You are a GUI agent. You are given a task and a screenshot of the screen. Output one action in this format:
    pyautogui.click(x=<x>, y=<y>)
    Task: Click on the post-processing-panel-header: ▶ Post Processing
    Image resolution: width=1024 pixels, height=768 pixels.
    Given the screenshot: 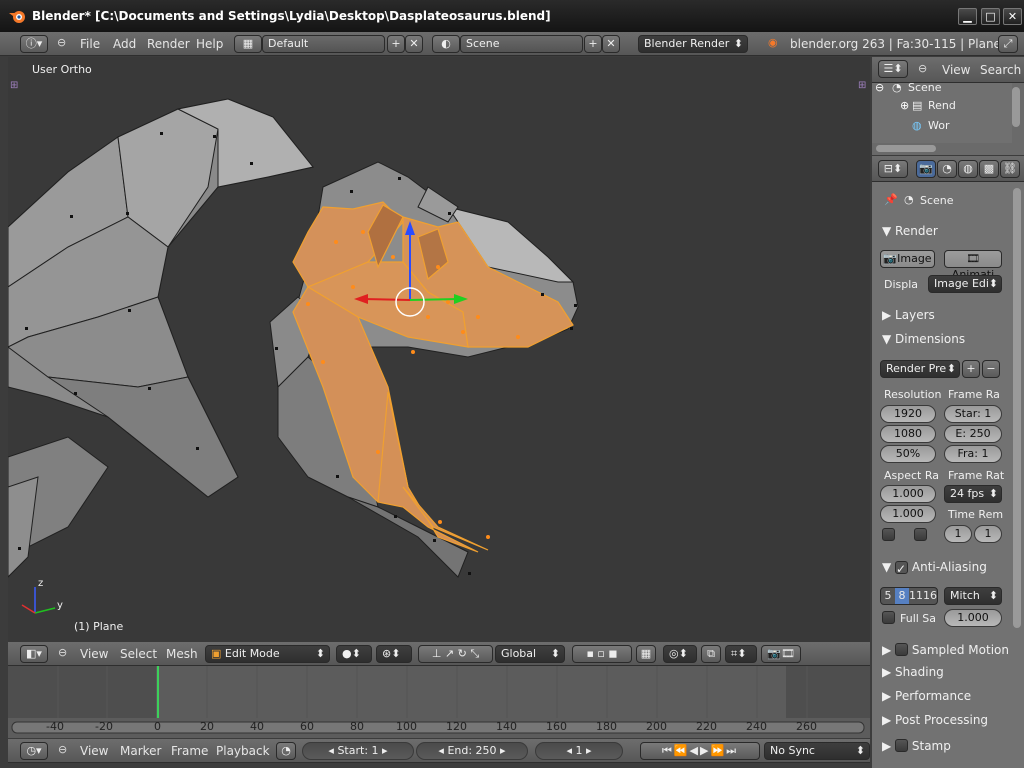 What is the action you would take?
    pyautogui.click(x=935, y=720)
    